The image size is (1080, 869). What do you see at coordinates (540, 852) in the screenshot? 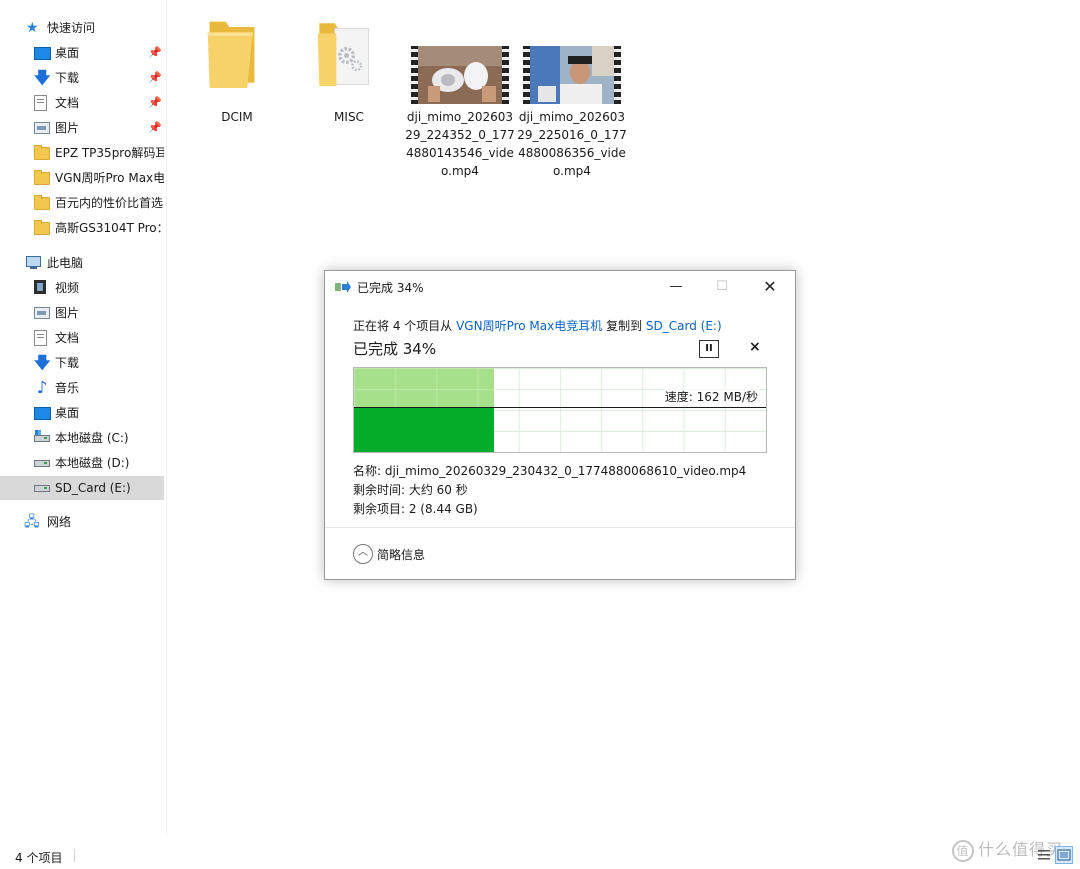
I see `status-bar: 4 个项目` at bounding box center [540, 852].